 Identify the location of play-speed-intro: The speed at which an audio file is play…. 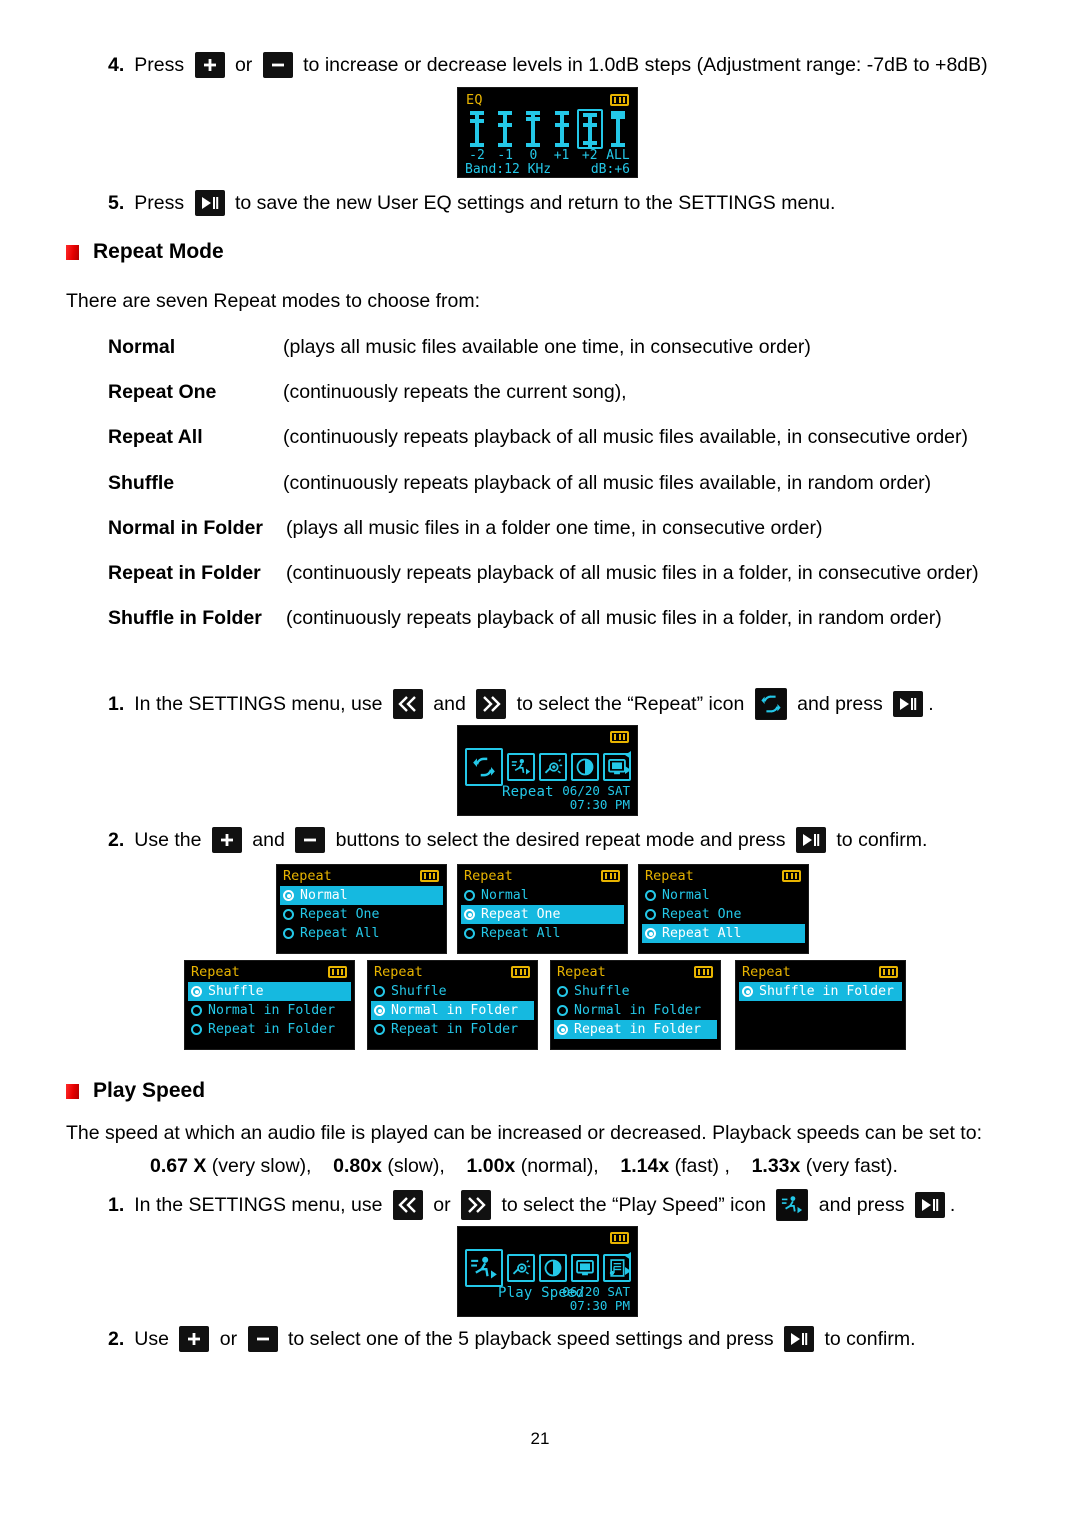
(524, 1133).